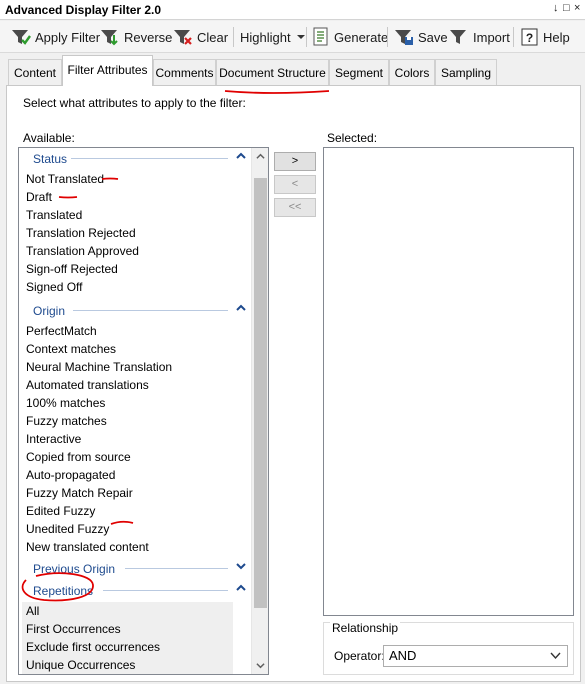 Image resolution: width=585 pixels, height=684 pixels. I want to click on highlight-label: Highlight, so click(265, 37).